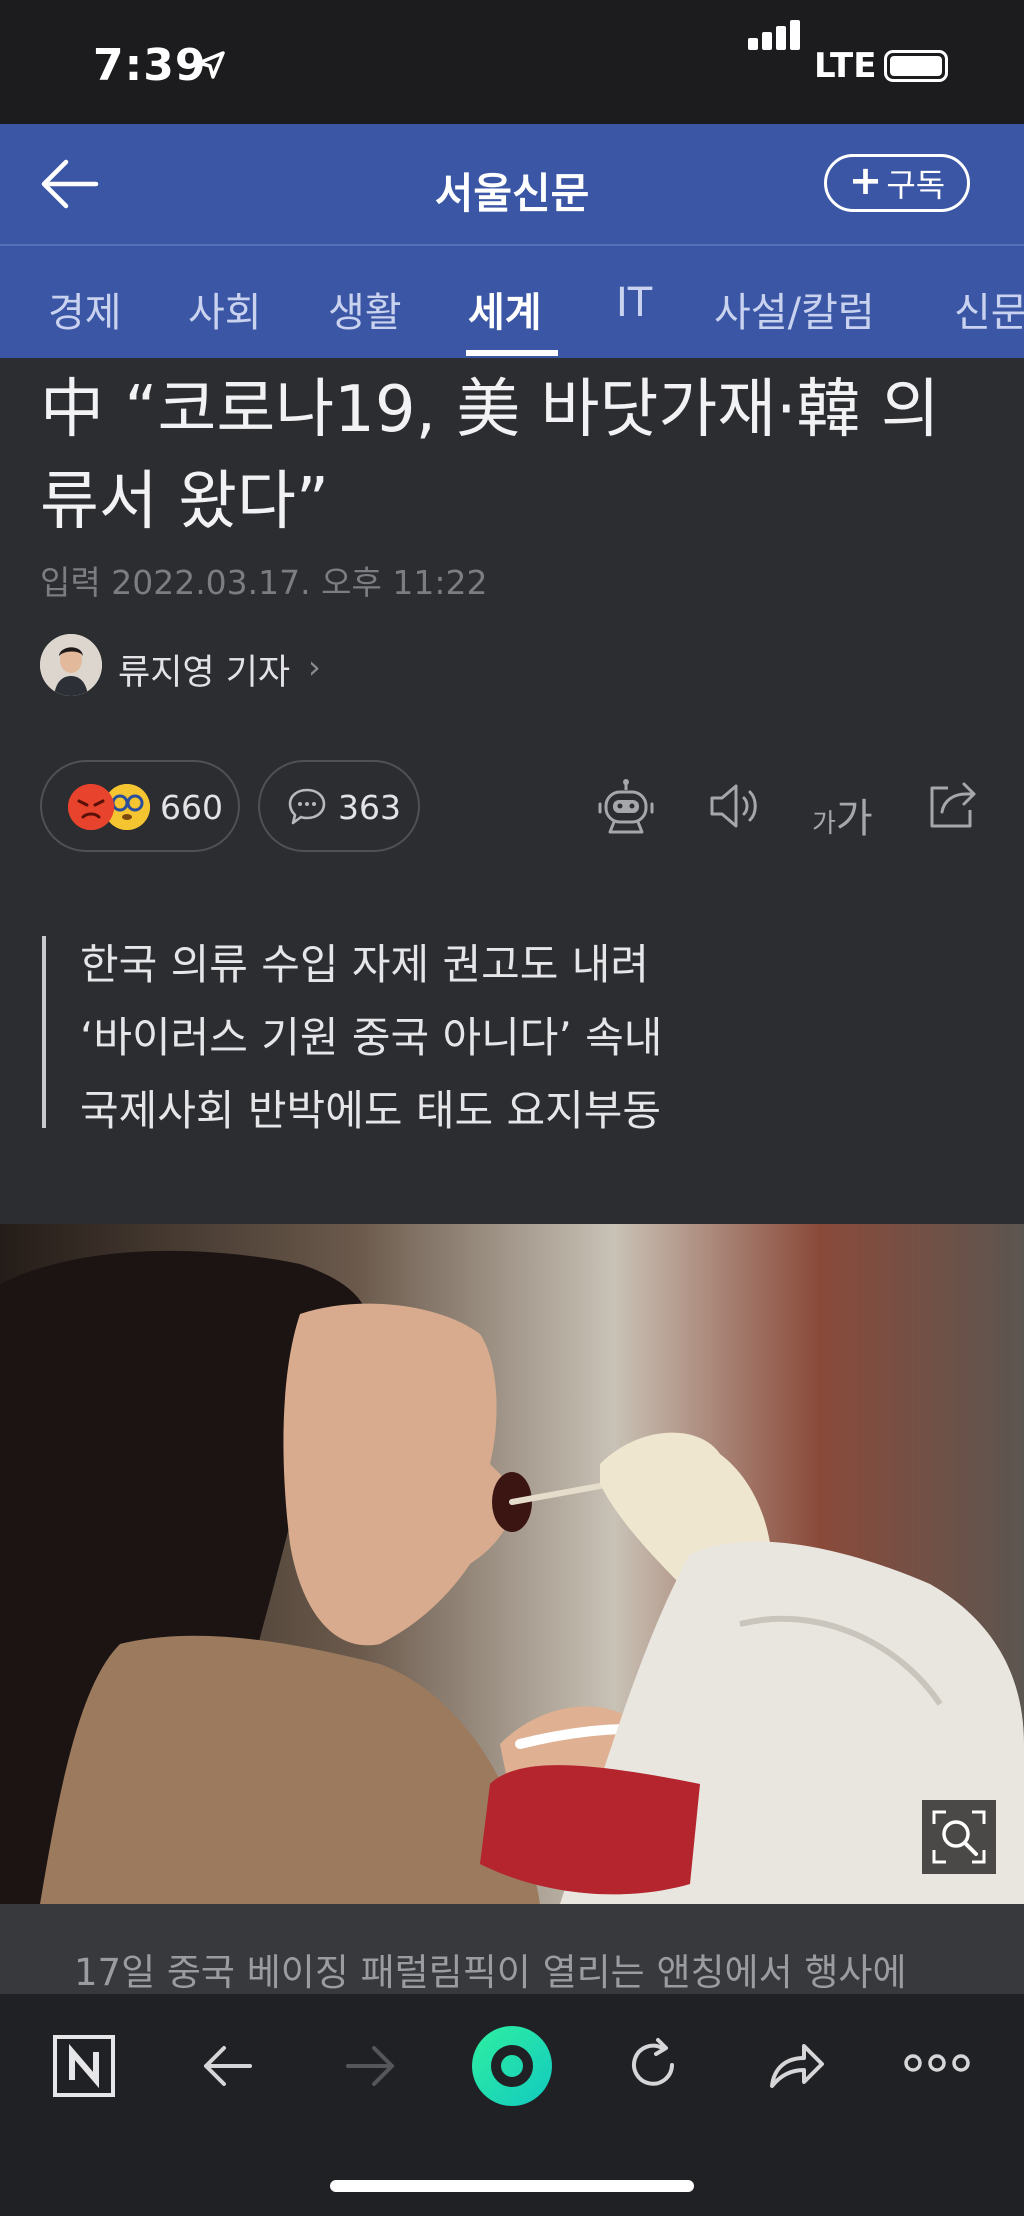 This screenshot has height=2216, width=1024. I want to click on speech-bubble-icon, so click(307, 806).